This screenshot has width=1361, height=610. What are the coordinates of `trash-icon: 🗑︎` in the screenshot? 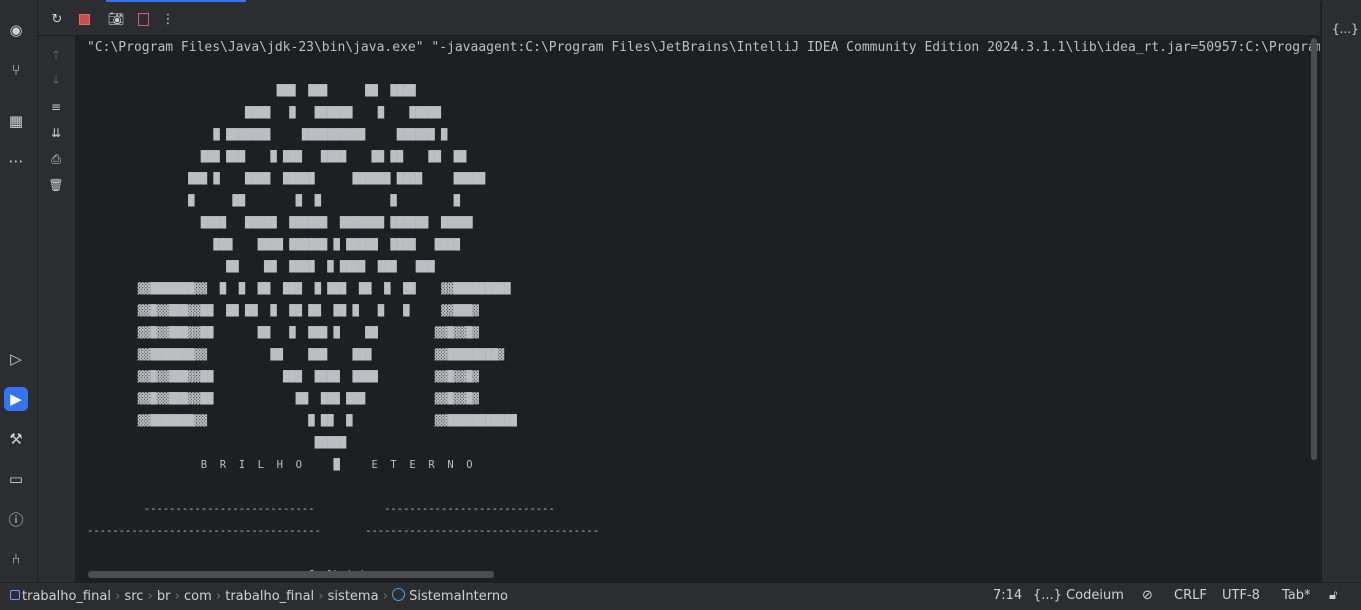 It's located at (56, 185).